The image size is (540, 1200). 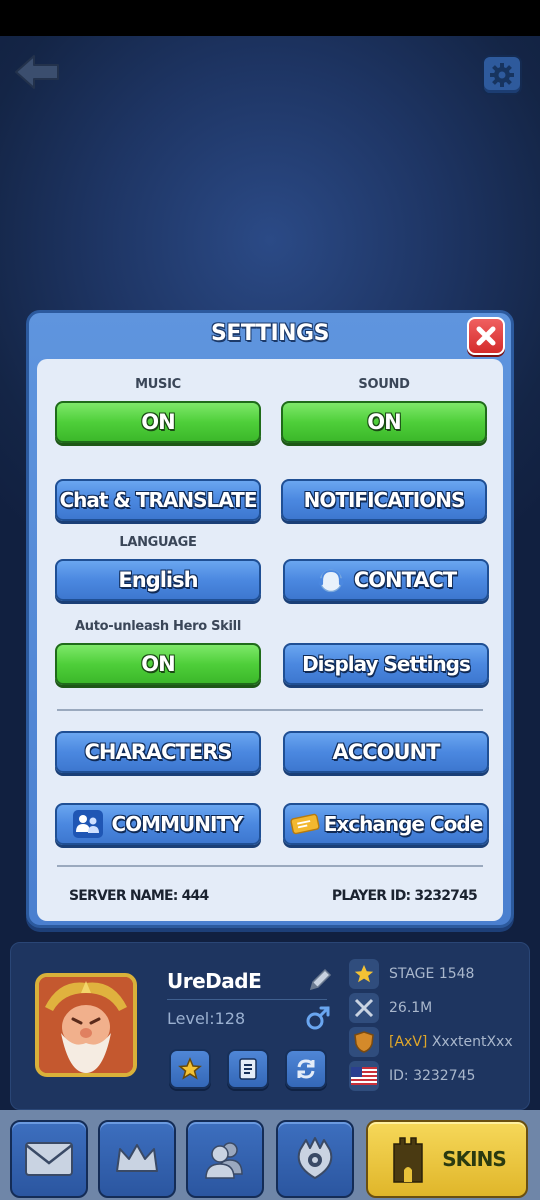 What do you see at coordinates (158, 384) in the screenshot?
I see `music-label: MUSIC` at bounding box center [158, 384].